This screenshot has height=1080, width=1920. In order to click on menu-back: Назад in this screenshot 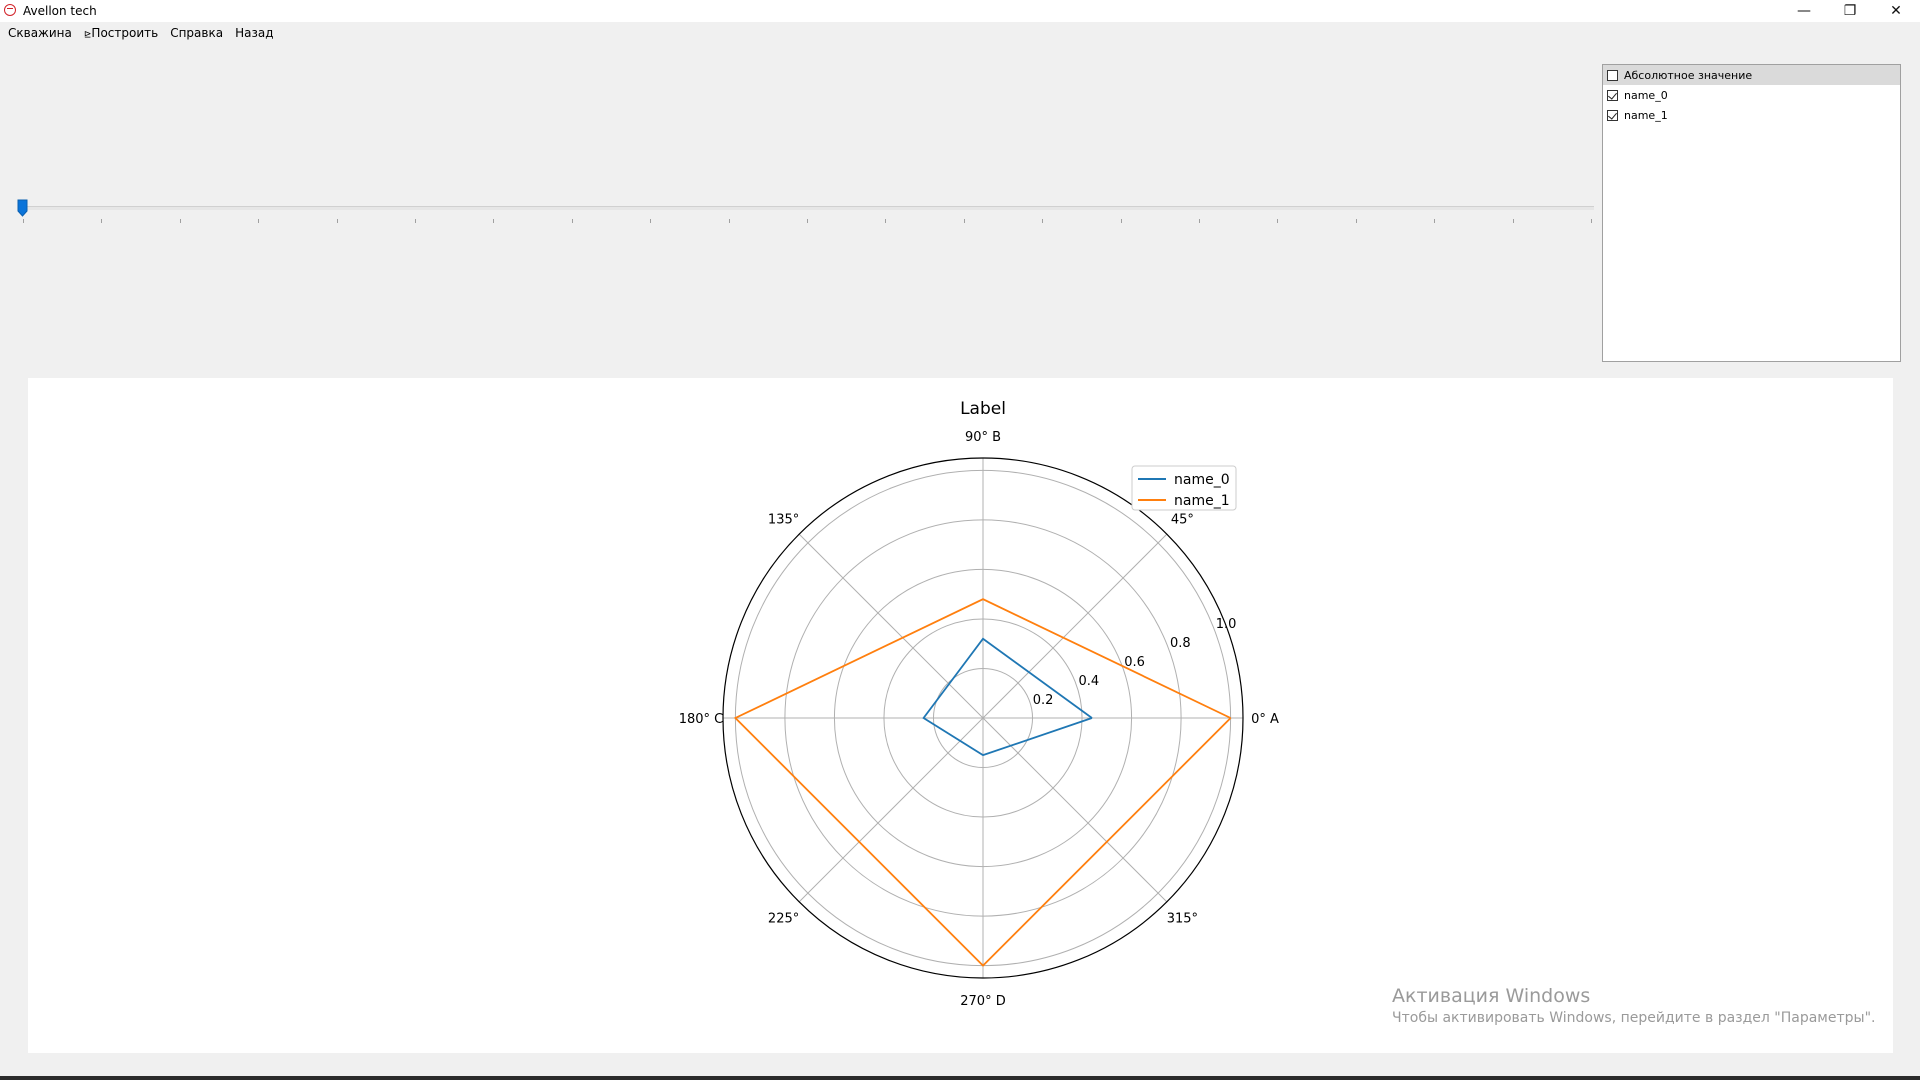, I will do `click(256, 34)`.